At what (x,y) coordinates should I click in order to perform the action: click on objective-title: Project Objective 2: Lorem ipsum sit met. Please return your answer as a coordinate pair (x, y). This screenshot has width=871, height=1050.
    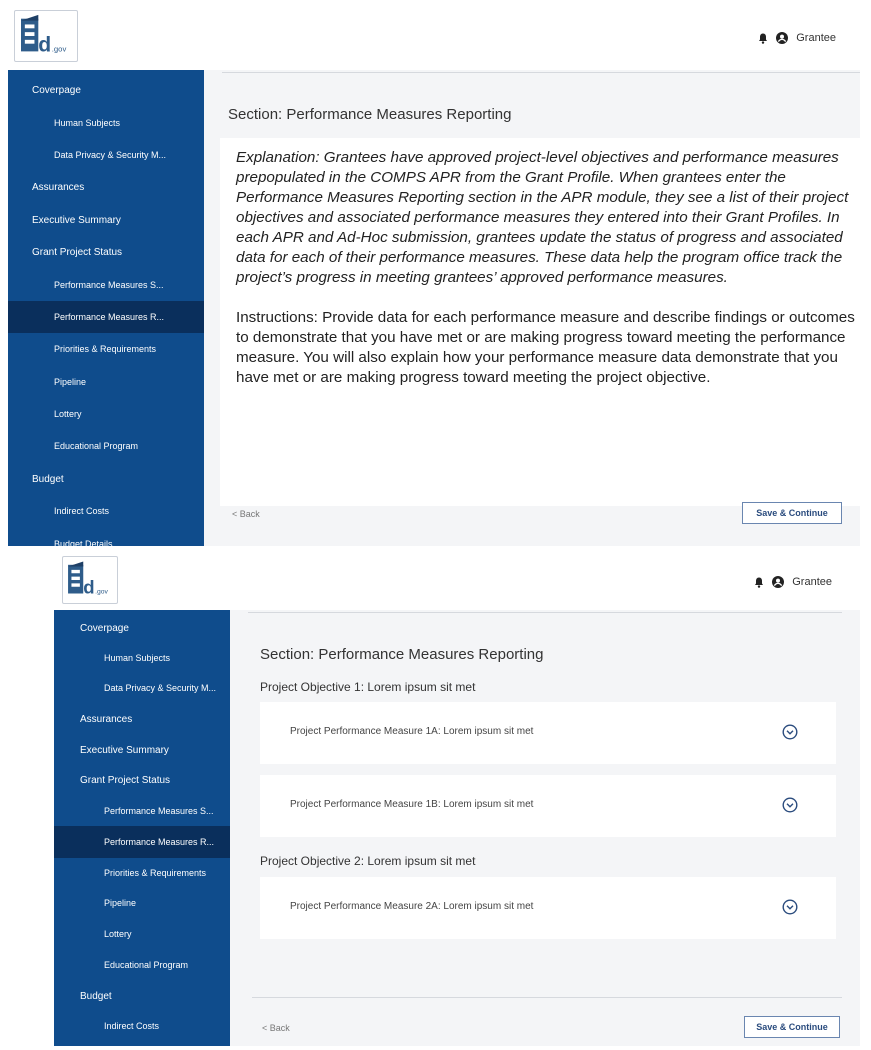
    Looking at the image, I should click on (368, 861).